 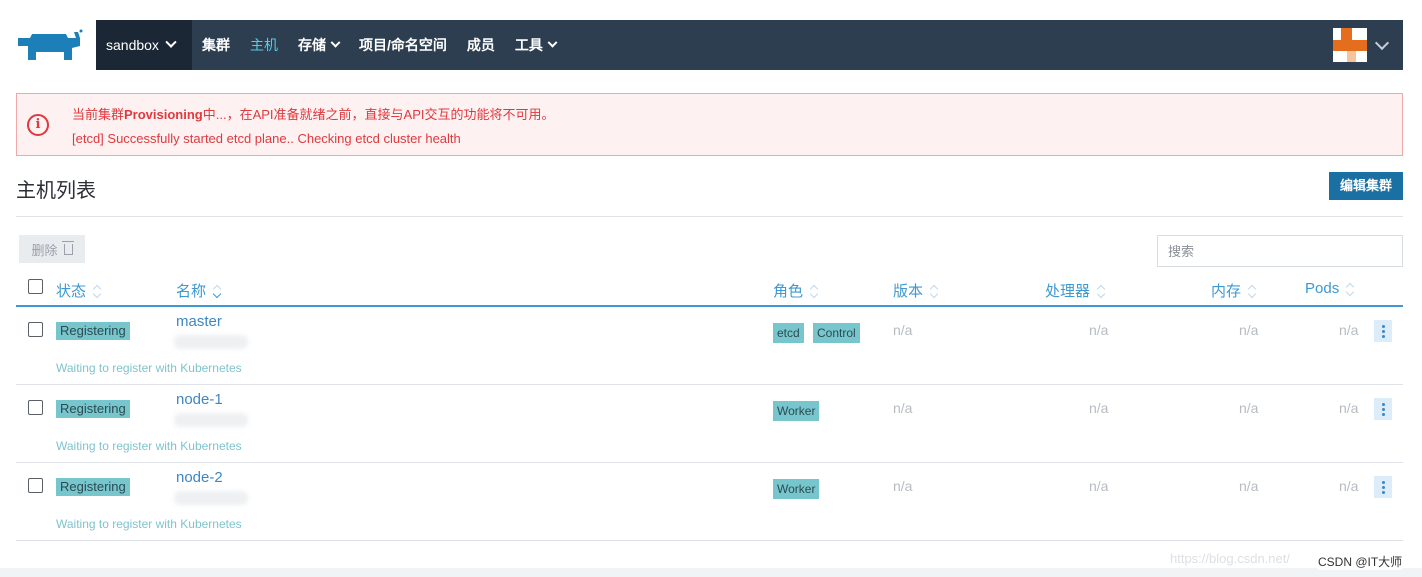 I want to click on search-input, so click(x=1280, y=251).